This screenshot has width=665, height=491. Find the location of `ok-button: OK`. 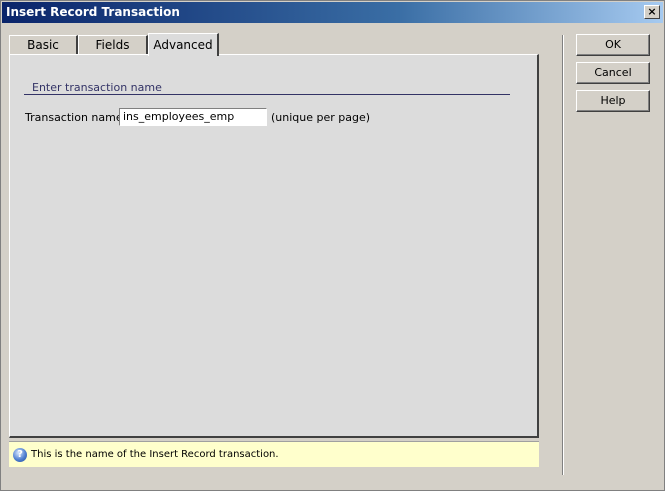

ok-button: OK is located at coordinates (613, 45).